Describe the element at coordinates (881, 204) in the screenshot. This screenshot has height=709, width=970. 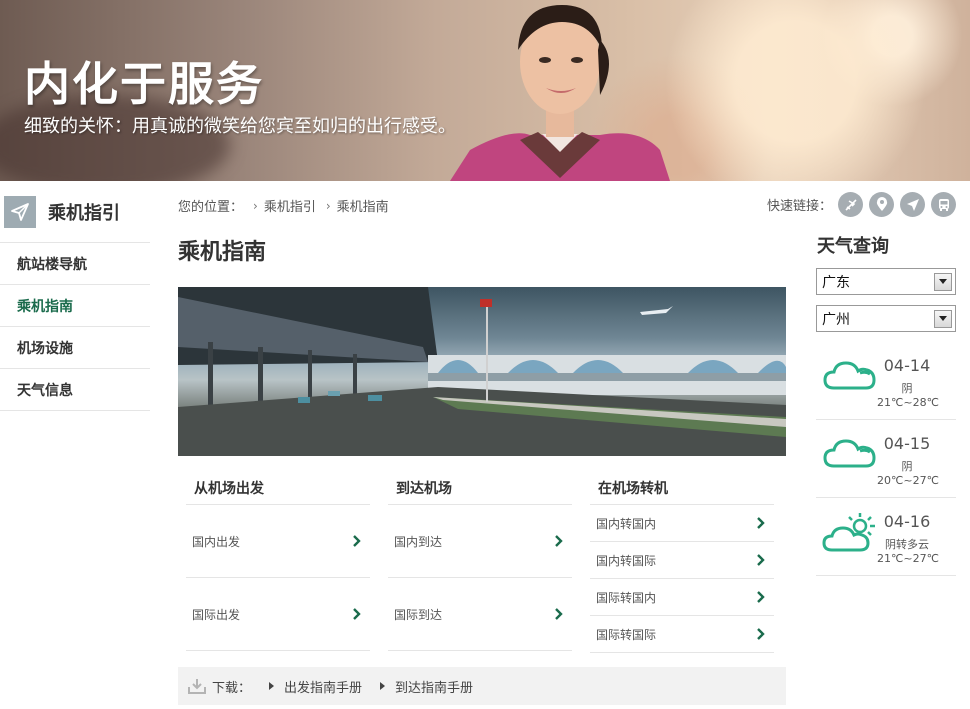
I see `location-pin-icon` at that location.